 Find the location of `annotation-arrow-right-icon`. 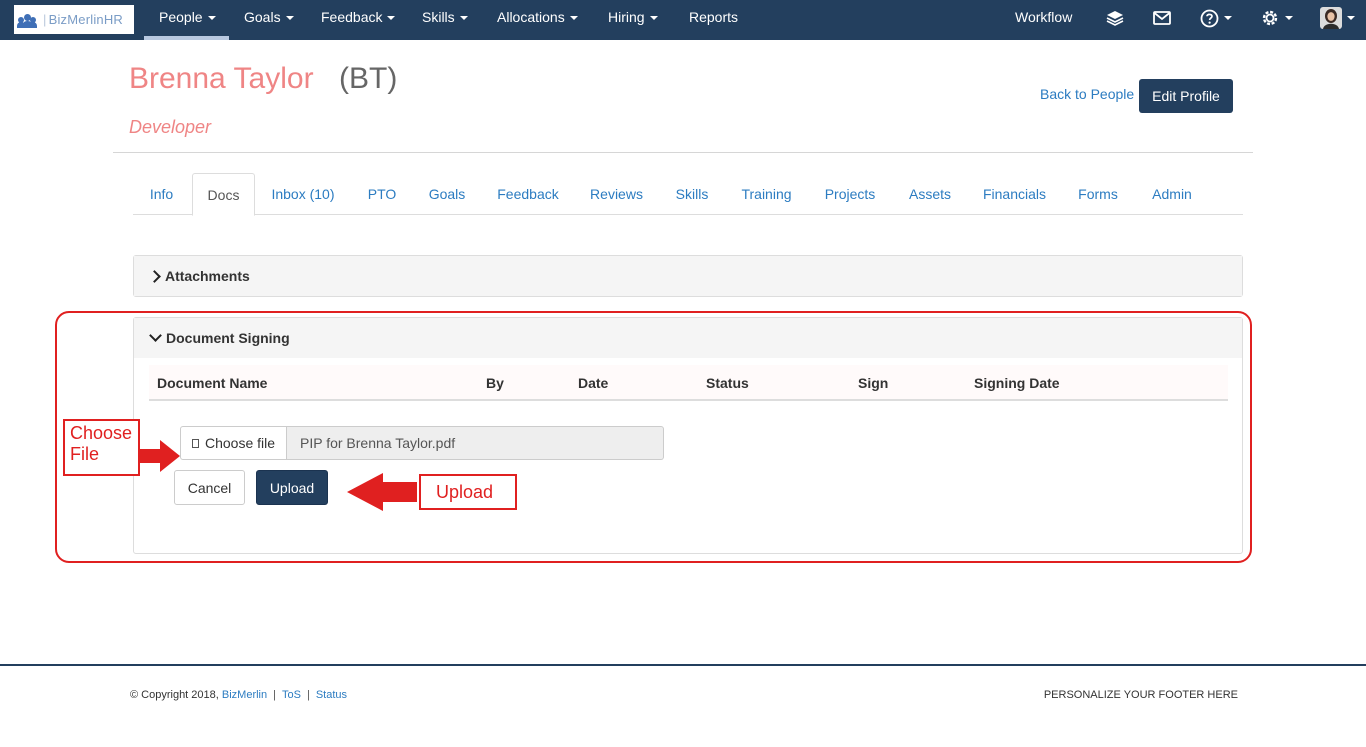

annotation-arrow-right-icon is located at coordinates (159, 456).